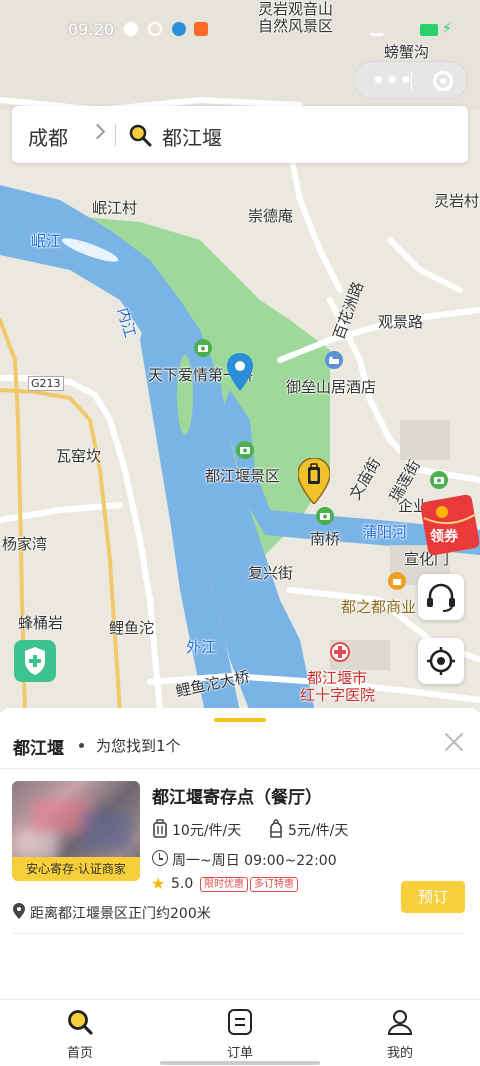 The height and width of the screenshot is (1066, 480). Describe the element at coordinates (314, 481) in the screenshot. I see `luggage-store-pin-icon` at that location.